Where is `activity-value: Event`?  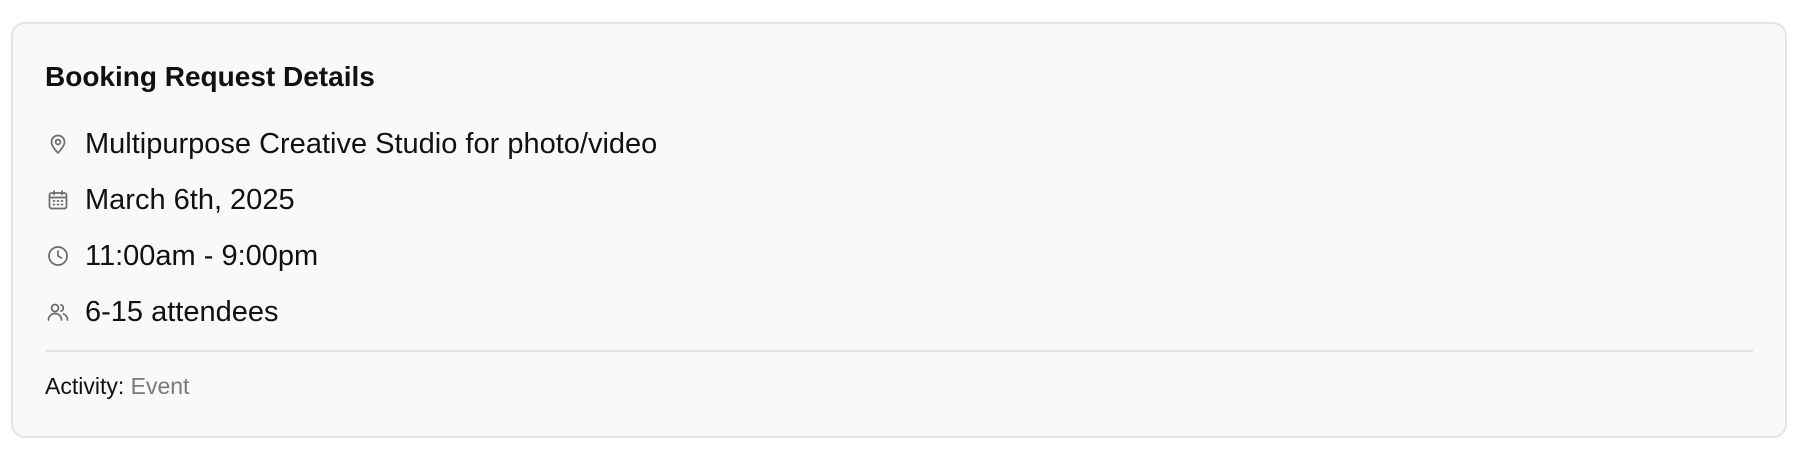 activity-value: Event is located at coordinates (160, 386).